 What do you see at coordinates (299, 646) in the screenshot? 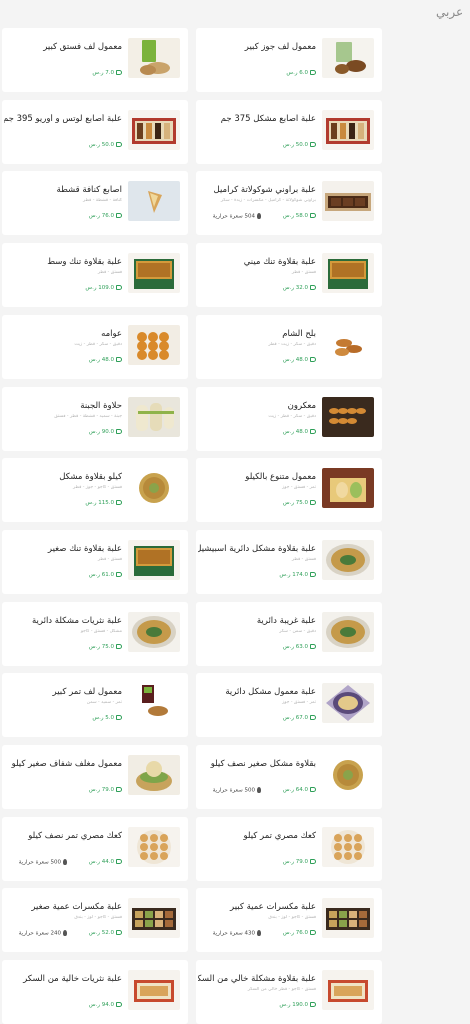
I see `product-price: 63.0 ر.س` at bounding box center [299, 646].